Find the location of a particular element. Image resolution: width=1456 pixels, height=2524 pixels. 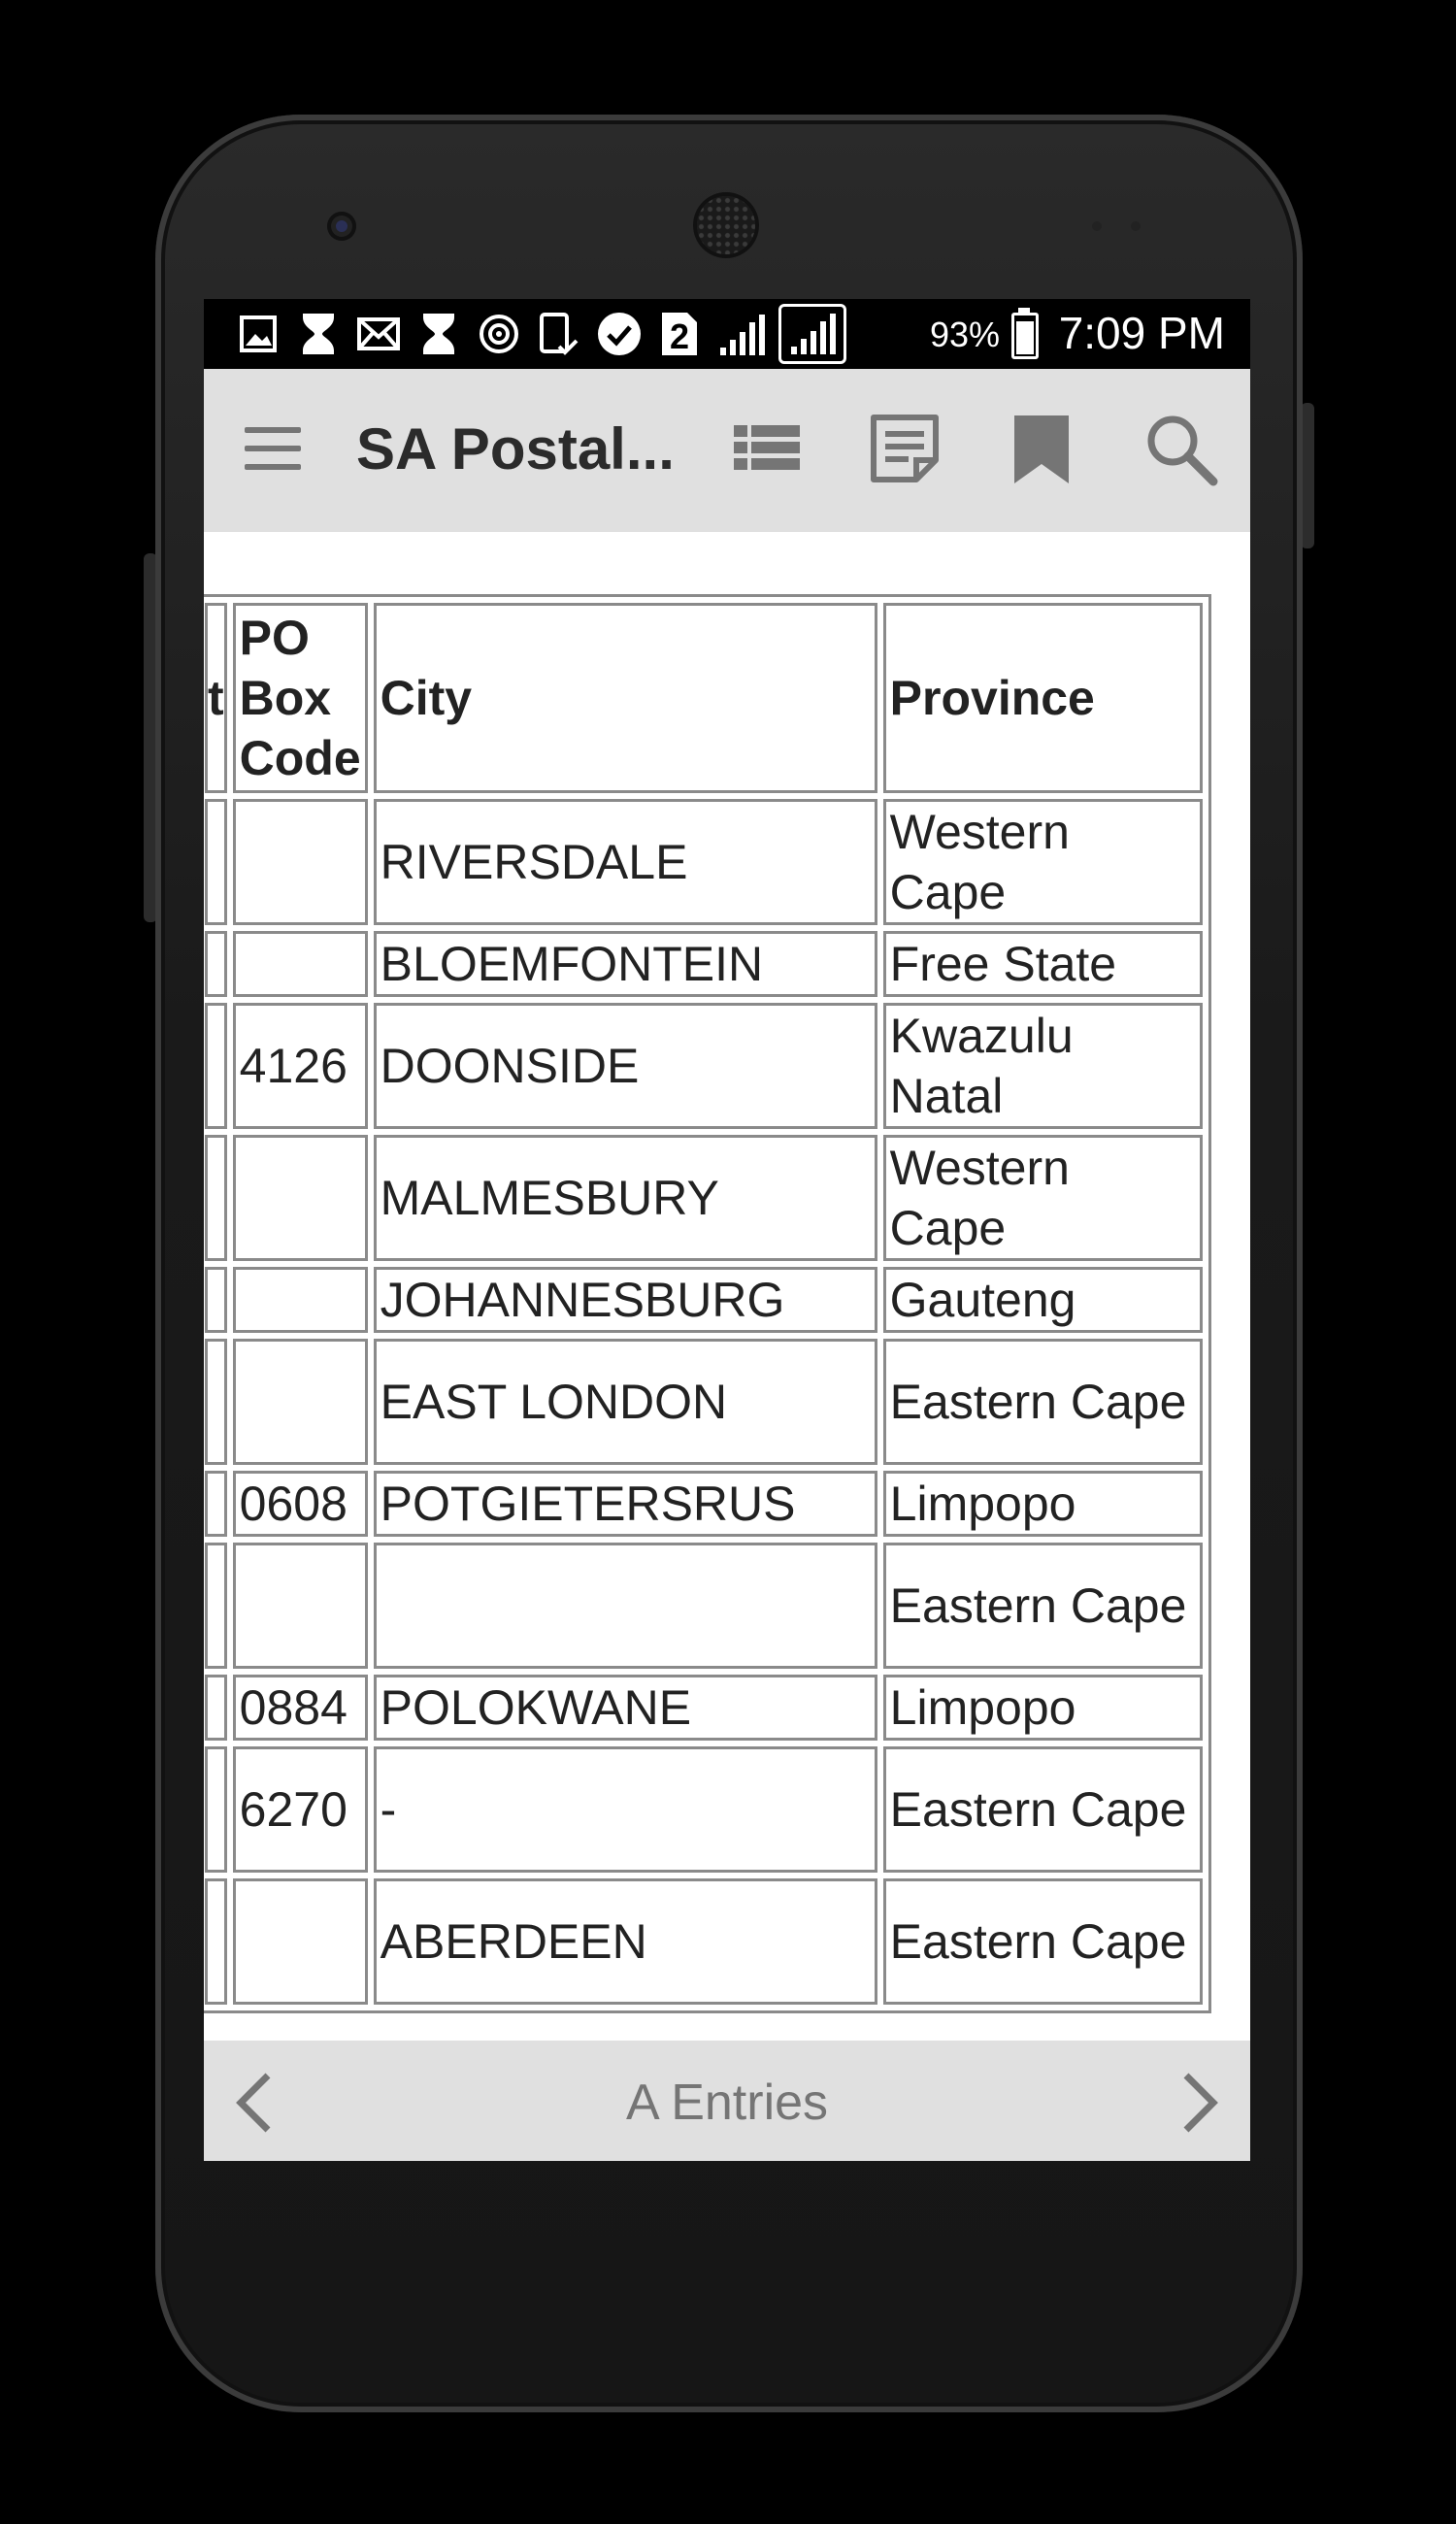

table-cell-city: MALMESBURY is located at coordinates (625, 1198).